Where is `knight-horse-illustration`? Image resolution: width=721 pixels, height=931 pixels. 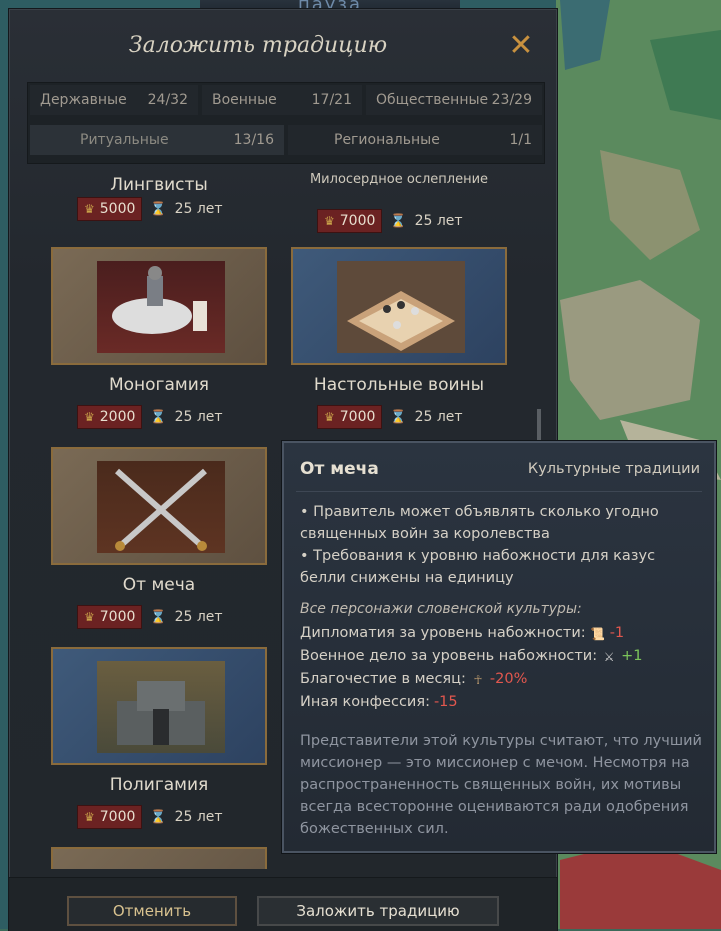
knight-horse-illustration is located at coordinates (161, 307).